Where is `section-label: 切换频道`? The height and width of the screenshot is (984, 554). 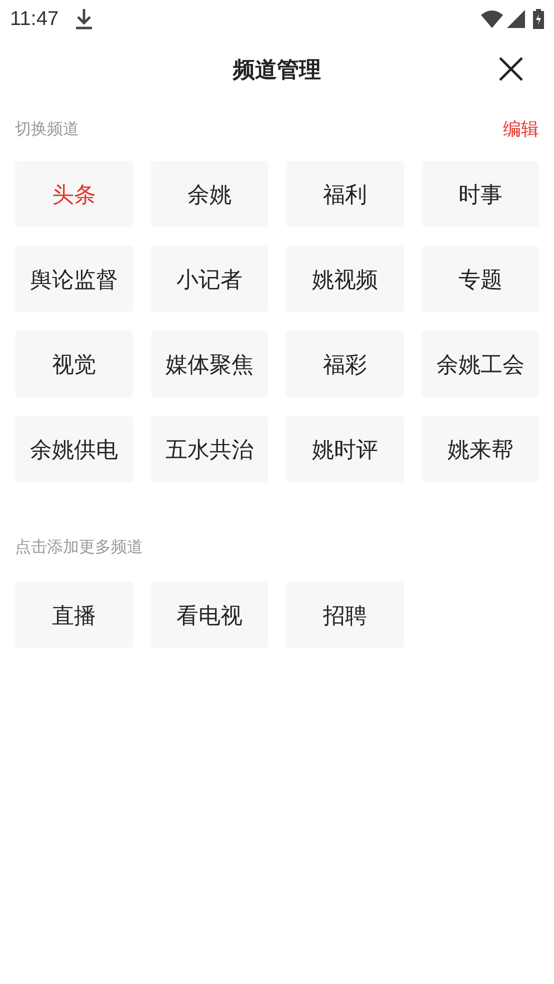 section-label: 切换频道 is located at coordinates (47, 130).